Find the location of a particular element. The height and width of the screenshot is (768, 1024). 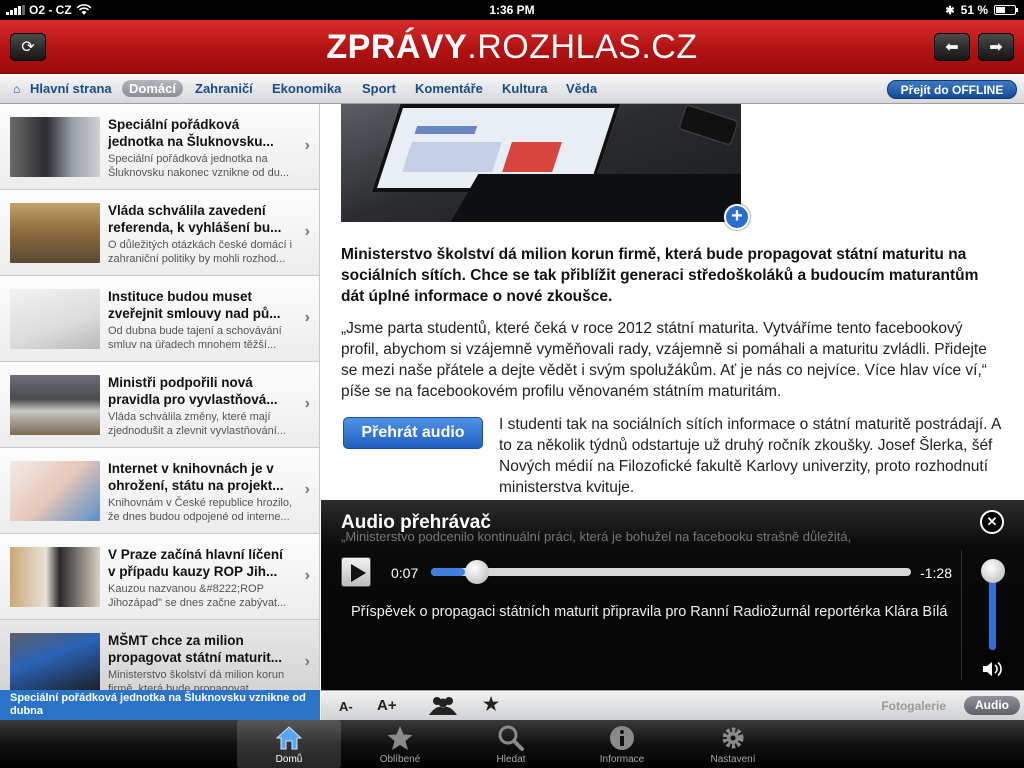

forward-button: ➡ is located at coordinates (996, 47).